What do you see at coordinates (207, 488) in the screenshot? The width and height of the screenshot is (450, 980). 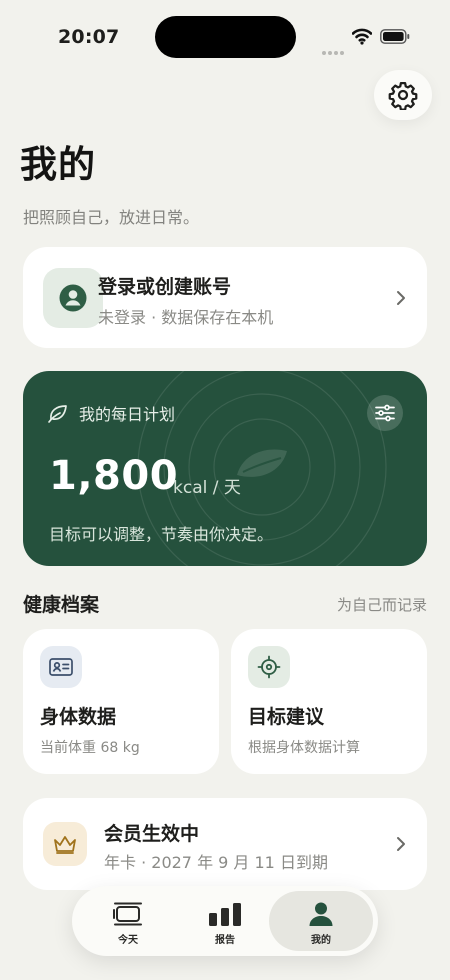 I see `calorie-unit: kcal / 天` at bounding box center [207, 488].